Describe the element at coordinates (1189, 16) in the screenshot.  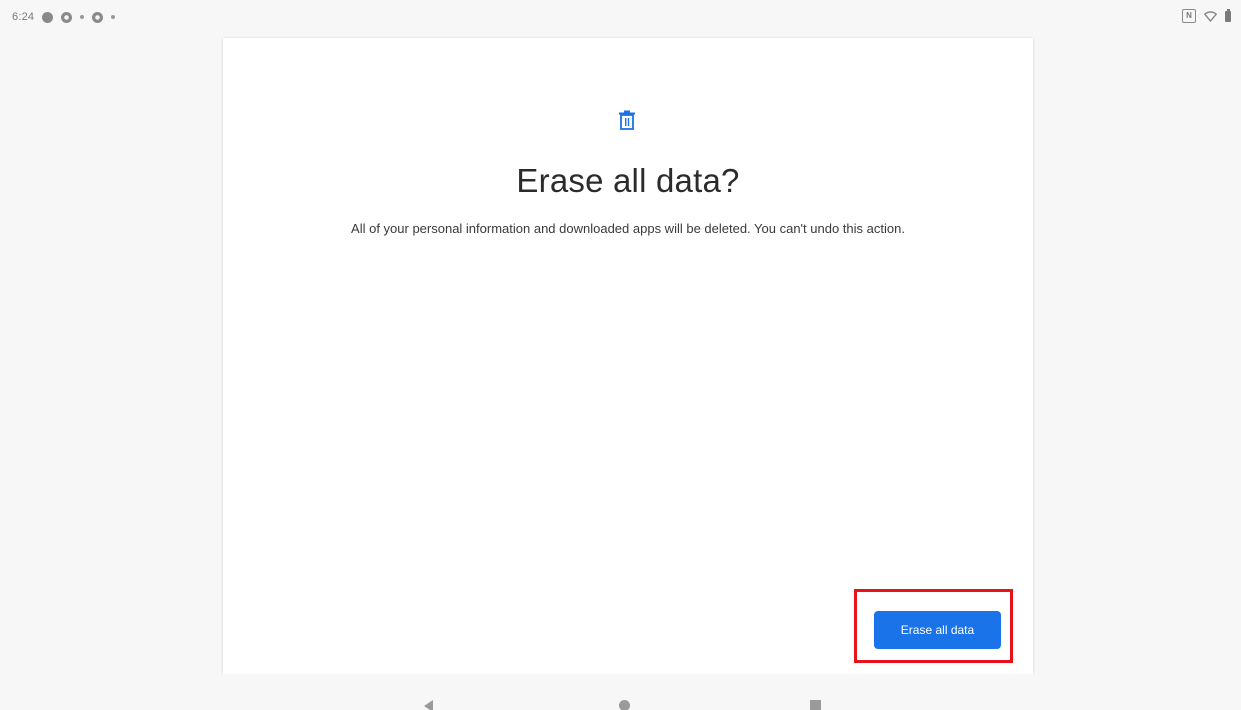
I see `nfc-icon: N` at that location.